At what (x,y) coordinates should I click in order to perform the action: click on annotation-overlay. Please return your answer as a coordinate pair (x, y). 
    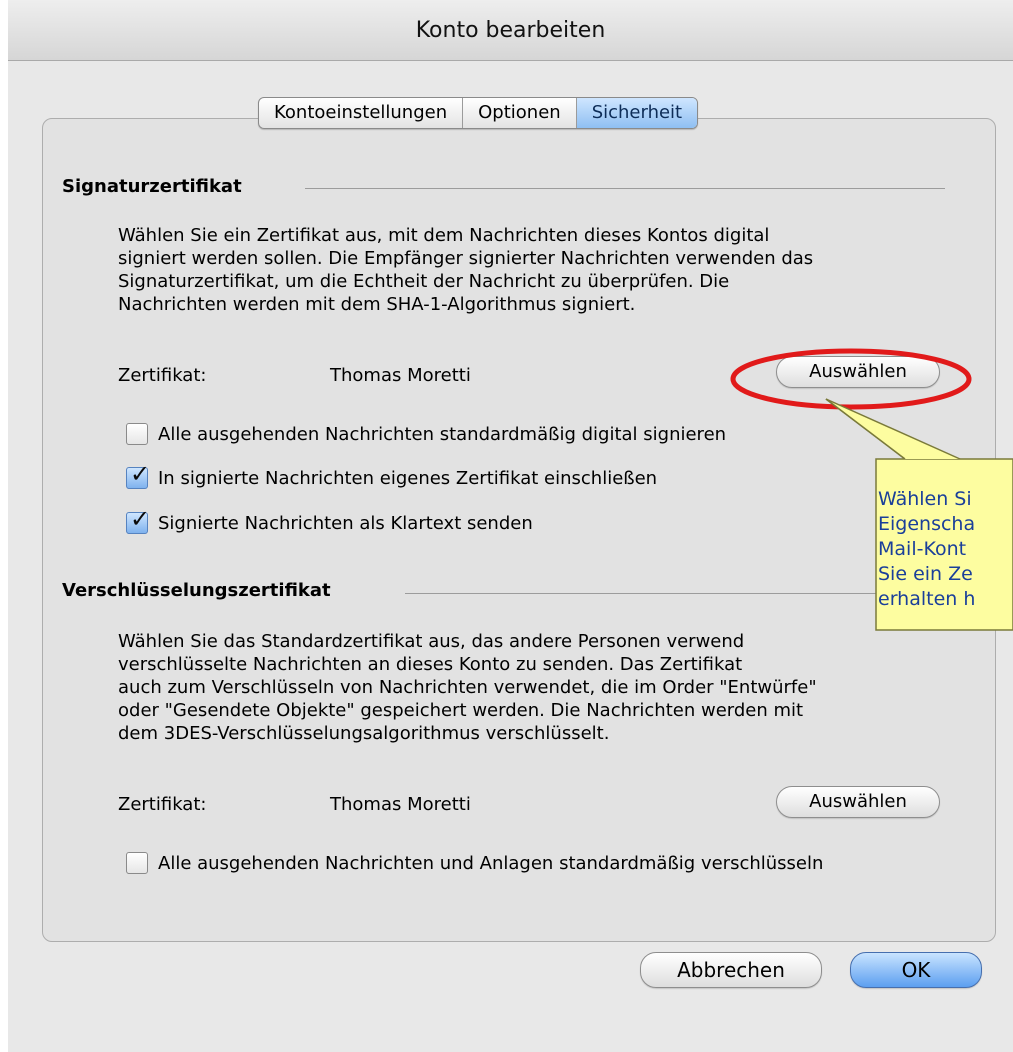
    Looking at the image, I should click on (871, 489).